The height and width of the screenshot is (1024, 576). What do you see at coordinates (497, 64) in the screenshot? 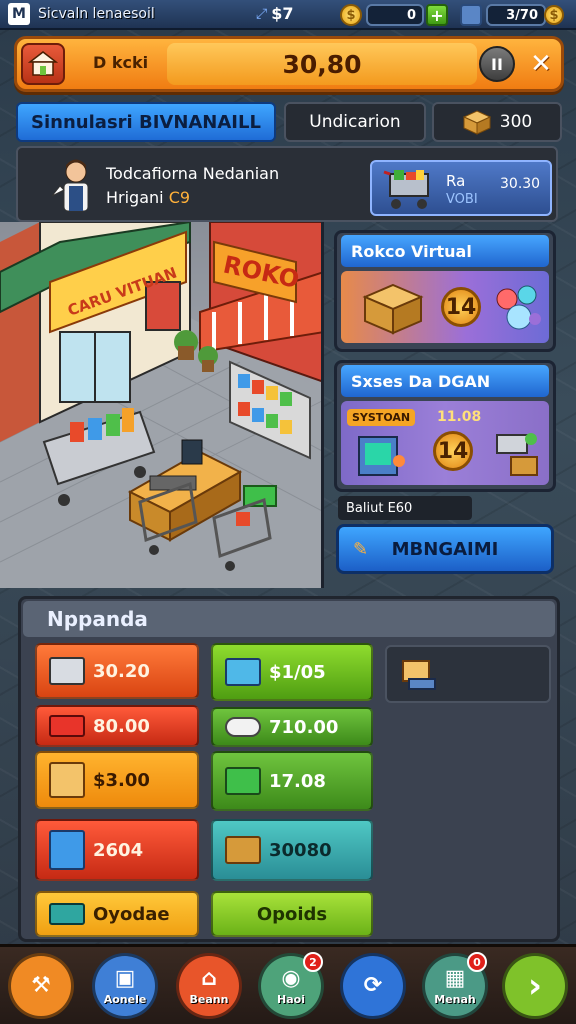
I see `pause-button: II` at bounding box center [497, 64].